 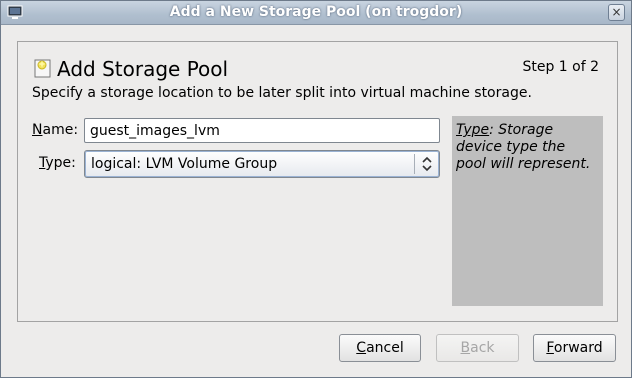 What do you see at coordinates (560, 67) in the screenshot?
I see `step-indicator: Step 1 of 2` at bounding box center [560, 67].